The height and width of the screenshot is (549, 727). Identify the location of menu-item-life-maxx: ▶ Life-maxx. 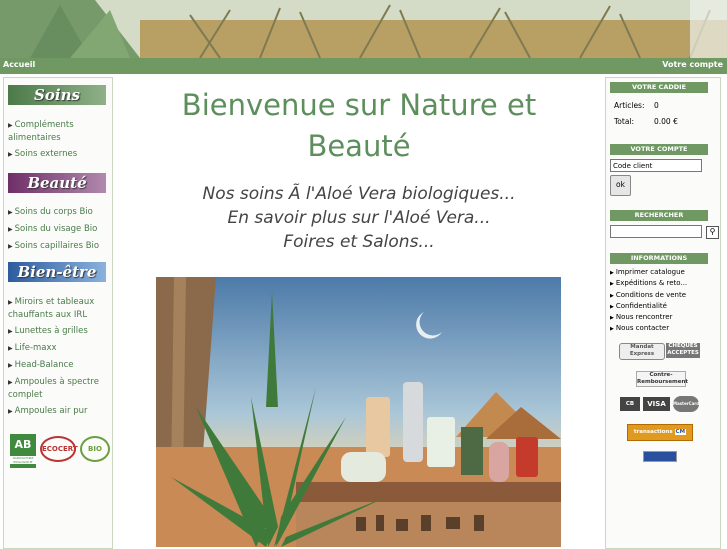
(58, 348).